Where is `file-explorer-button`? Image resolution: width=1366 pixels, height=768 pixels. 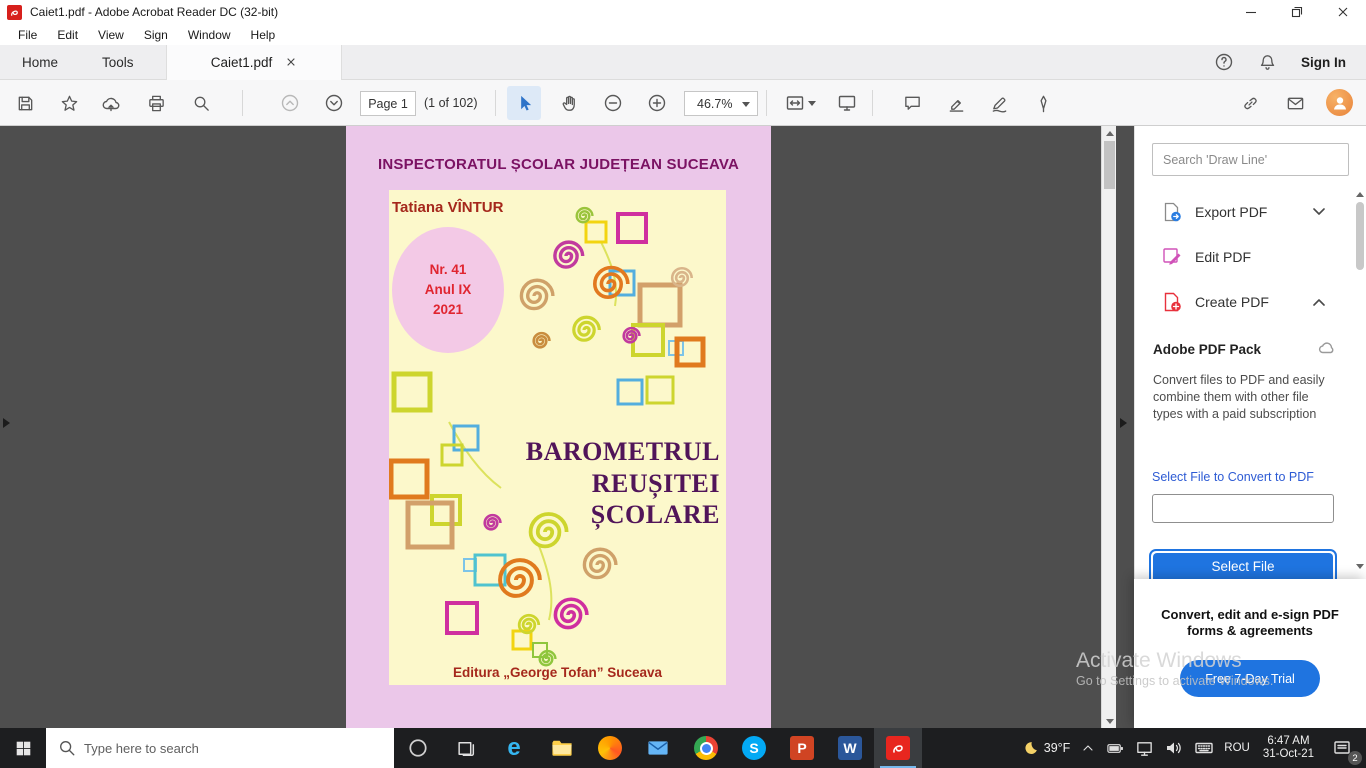 file-explorer-button is located at coordinates (562, 748).